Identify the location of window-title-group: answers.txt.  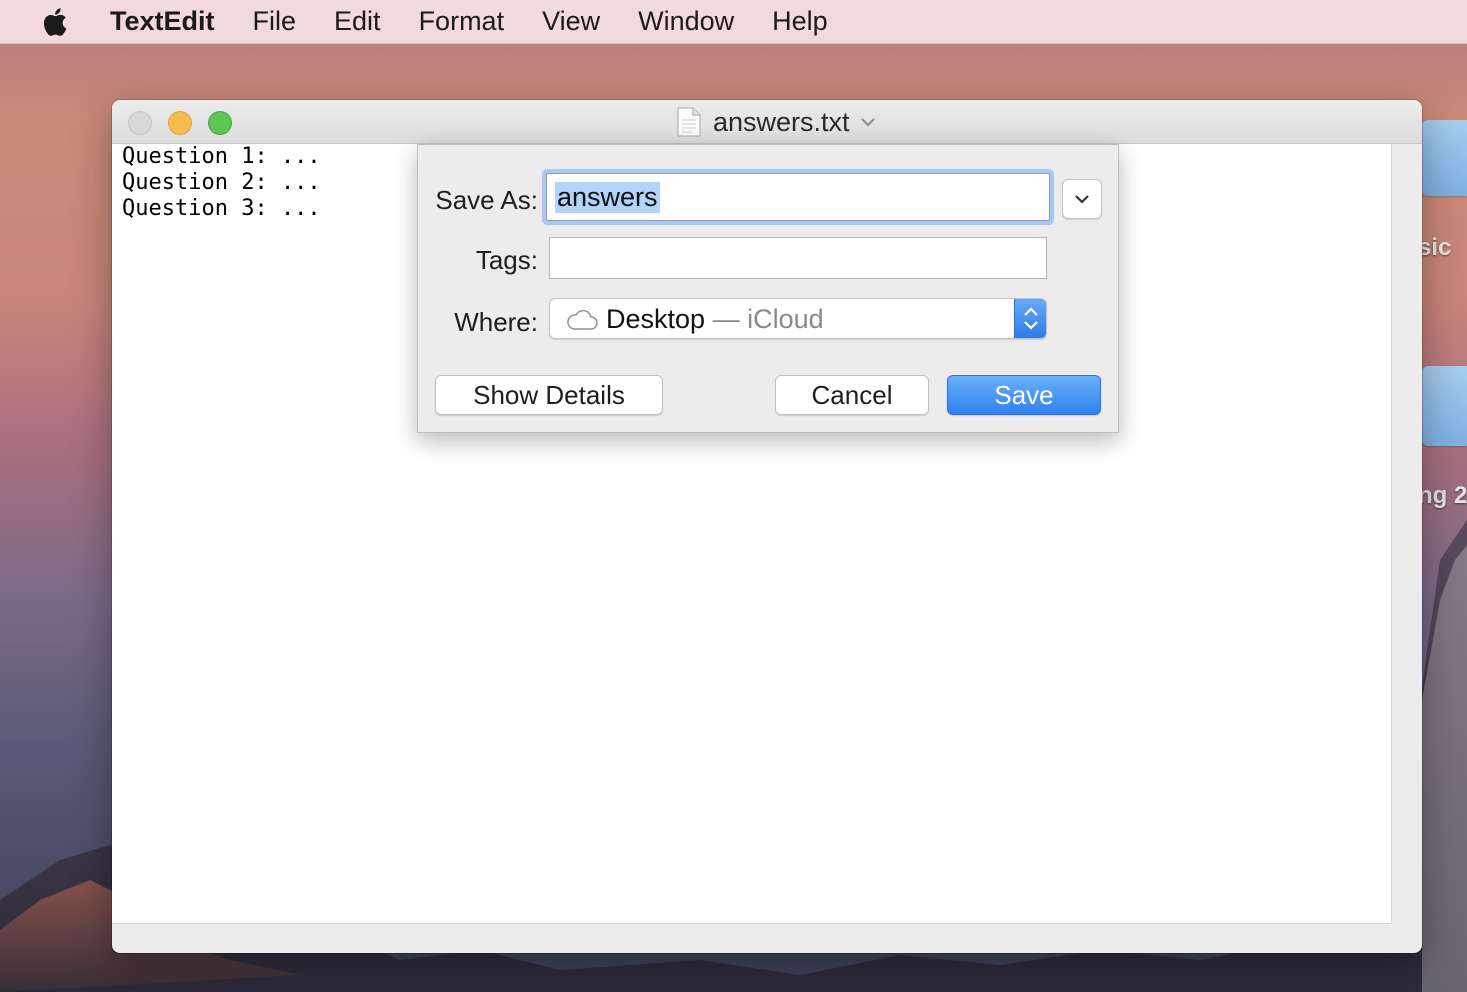
(776, 122).